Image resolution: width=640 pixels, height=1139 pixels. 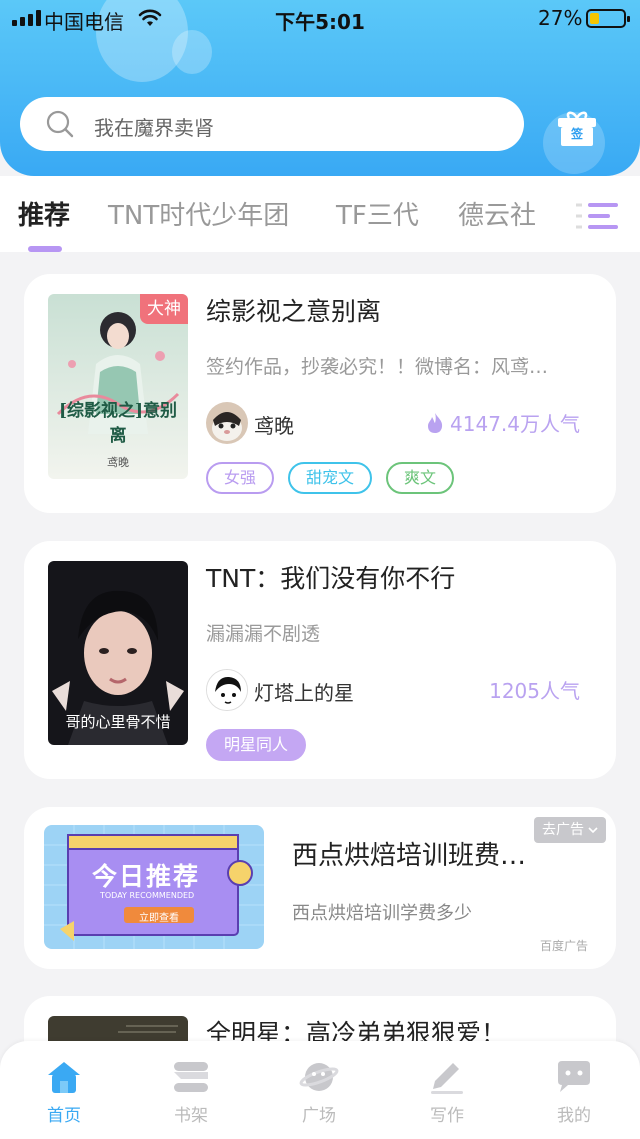 What do you see at coordinates (191, 1077) in the screenshot?
I see `bookshelf-icon` at bounding box center [191, 1077].